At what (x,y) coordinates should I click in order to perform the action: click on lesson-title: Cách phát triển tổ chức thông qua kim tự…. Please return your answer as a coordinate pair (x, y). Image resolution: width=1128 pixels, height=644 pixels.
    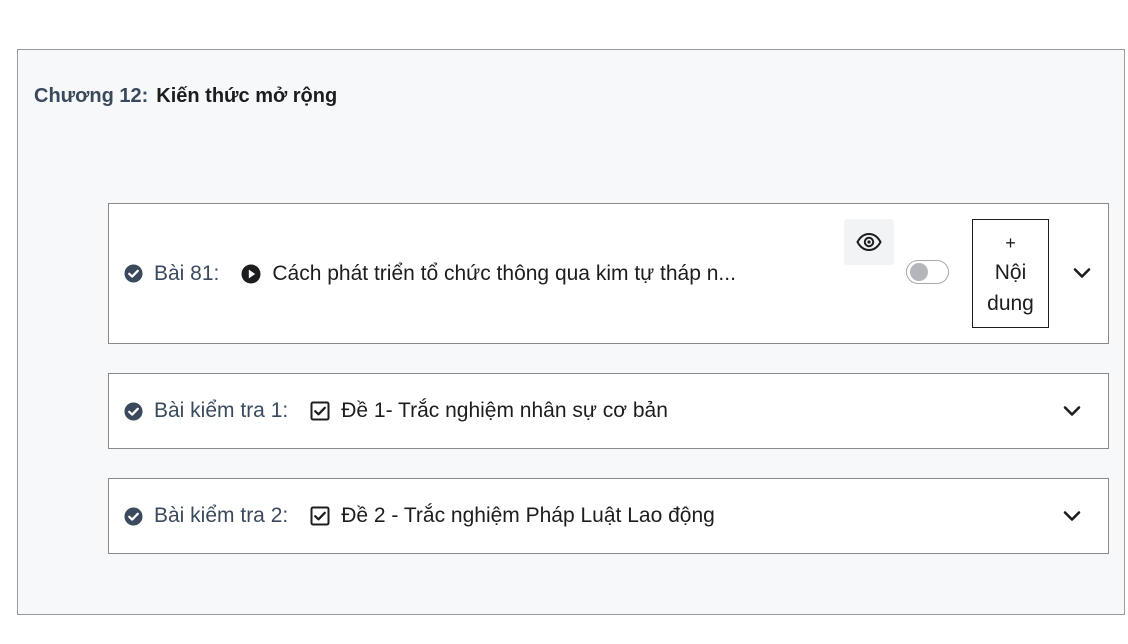
    Looking at the image, I should click on (504, 274).